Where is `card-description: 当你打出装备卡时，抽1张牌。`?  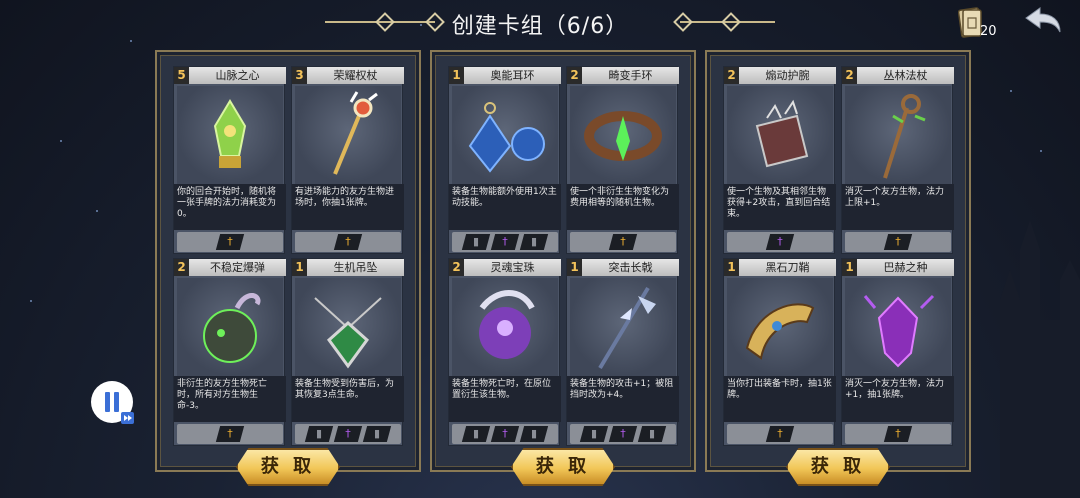 card-description: 当你打出装备卡时，抽1张牌。 is located at coordinates (780, 399).